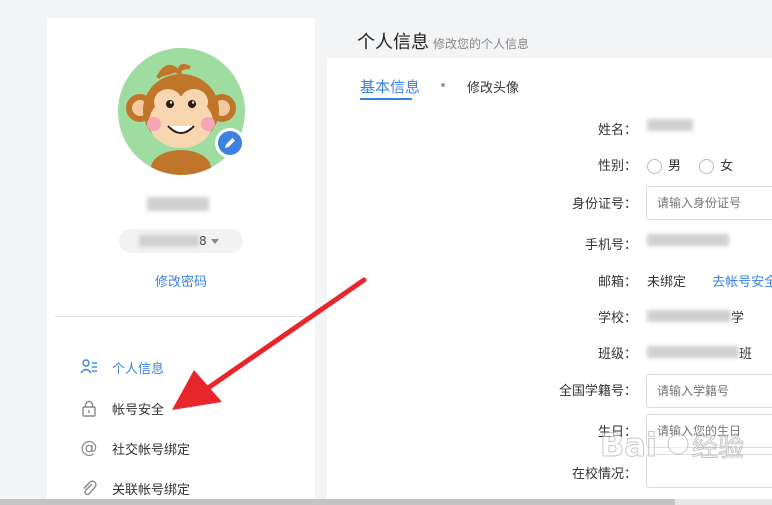  Describe the element at coordinates (337, 502) in the screenshot. I see `scrollbar-thumb` at that location.